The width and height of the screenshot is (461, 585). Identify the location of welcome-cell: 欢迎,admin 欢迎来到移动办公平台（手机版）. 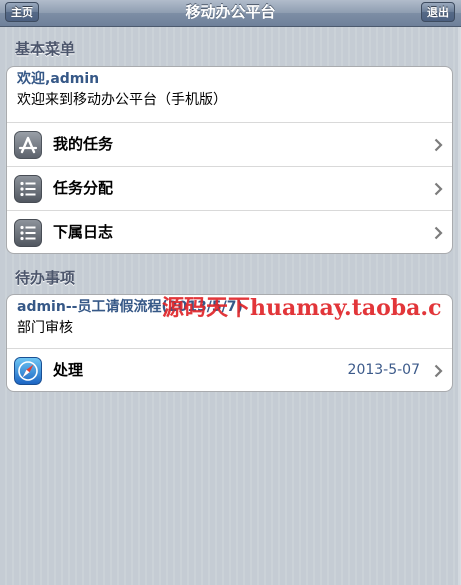
(229, 94).